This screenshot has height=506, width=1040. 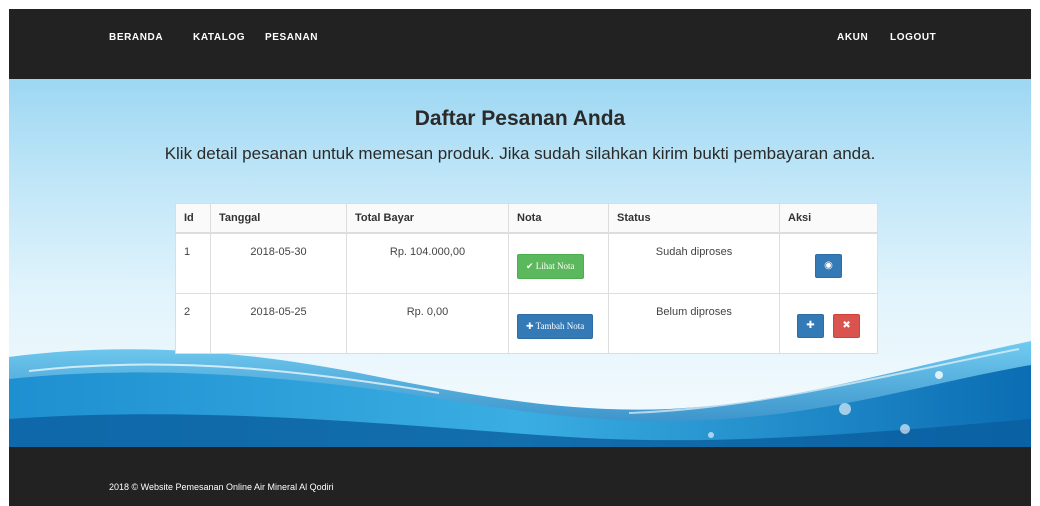 I want to click on page-title: Daftar Pesanan Anda, so click(x=520, y=118).